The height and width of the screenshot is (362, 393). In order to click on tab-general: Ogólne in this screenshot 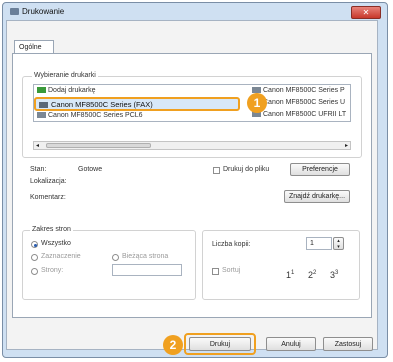, I will do `click(34, 47)`.